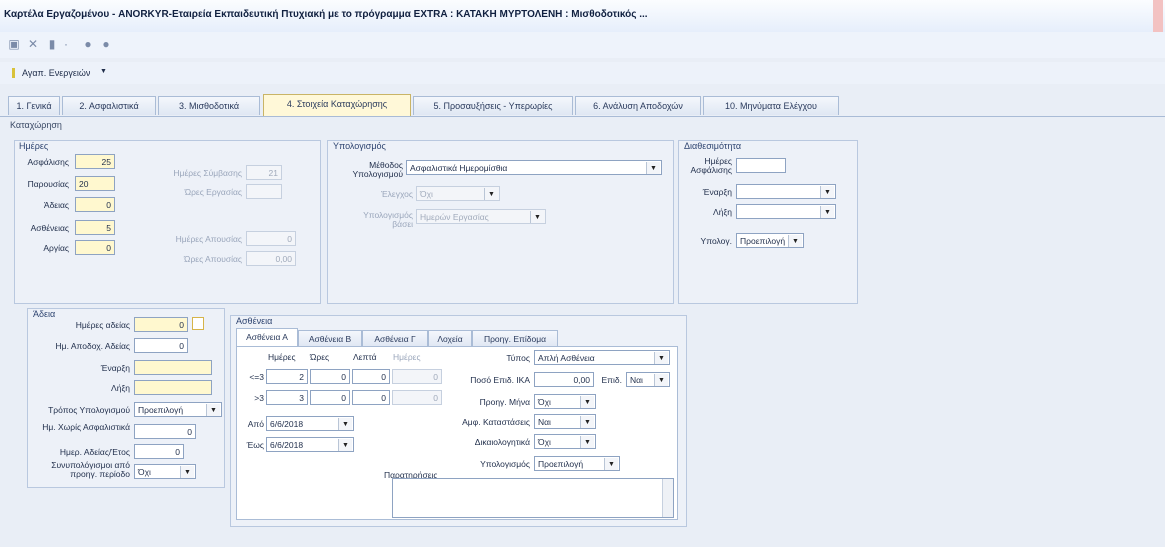  I want to click on ika-amount-input: 0,00, so click(564, 379).